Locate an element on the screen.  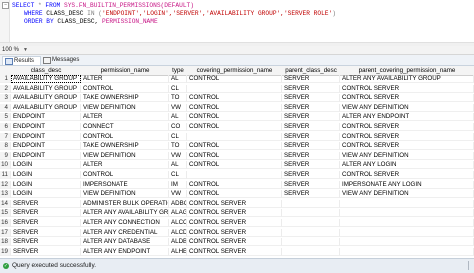
table-cell: ALHE is located at coordinates (178, 251).